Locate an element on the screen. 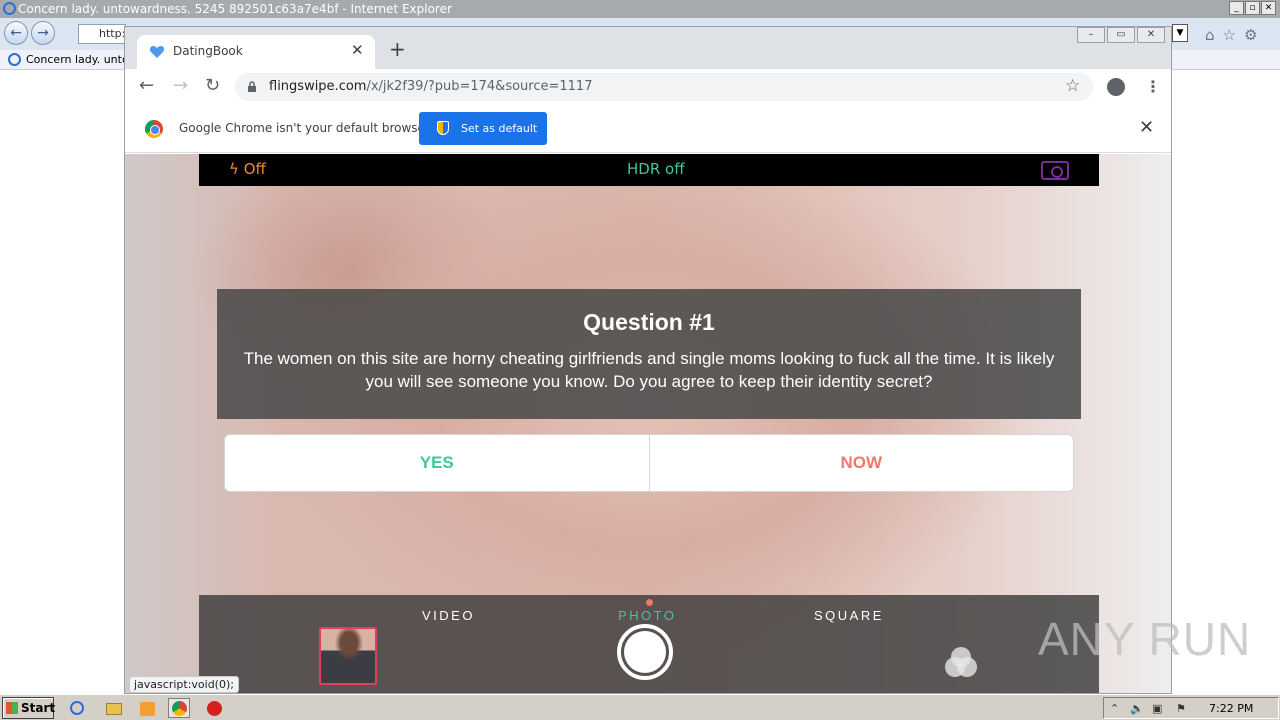 The image size is (1280, 720). stop-icon is located at coordinates (214, 708).